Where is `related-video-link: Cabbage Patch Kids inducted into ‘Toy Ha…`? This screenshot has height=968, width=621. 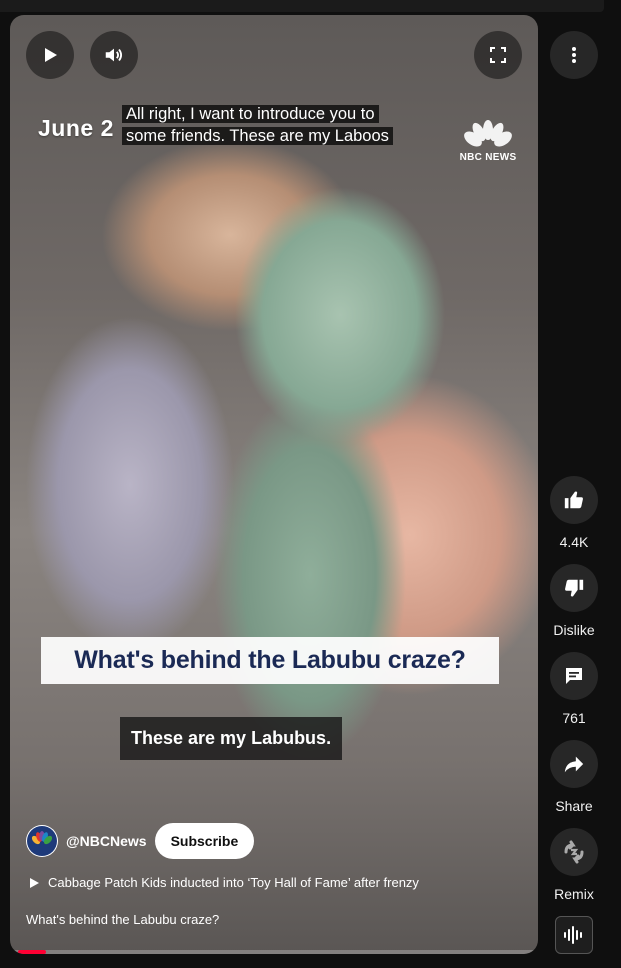
related-video-link: Cabbage Patch Kids inducted into ‘Toy Ha… is located at coordinates (222, 882).